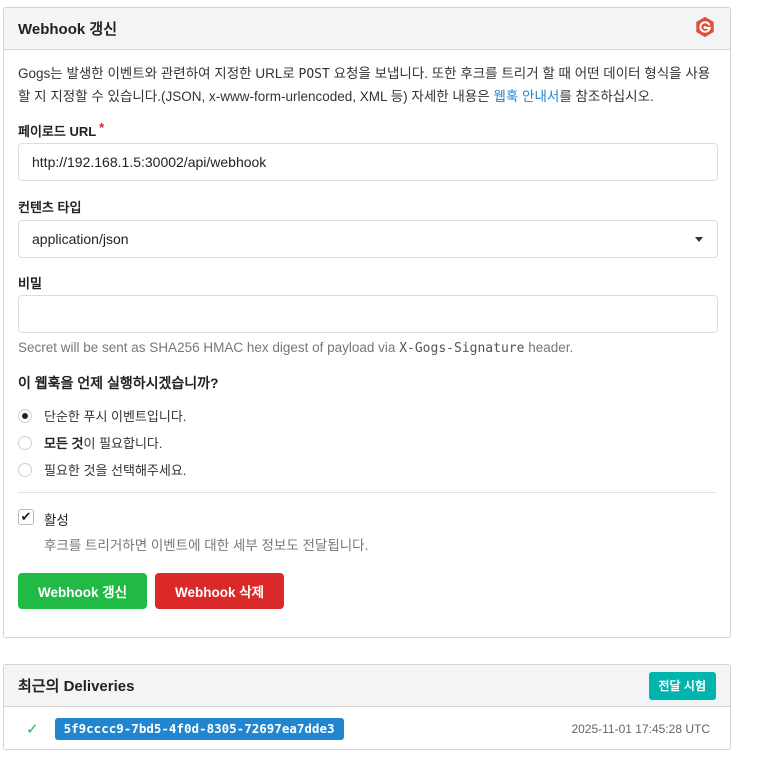 The width and height of the screenshot is (760, 775). What do you see at coordinates (32, 729) in the screenshot?
I see `checkmark-icon: ✓` at bounding box center [32, 729].